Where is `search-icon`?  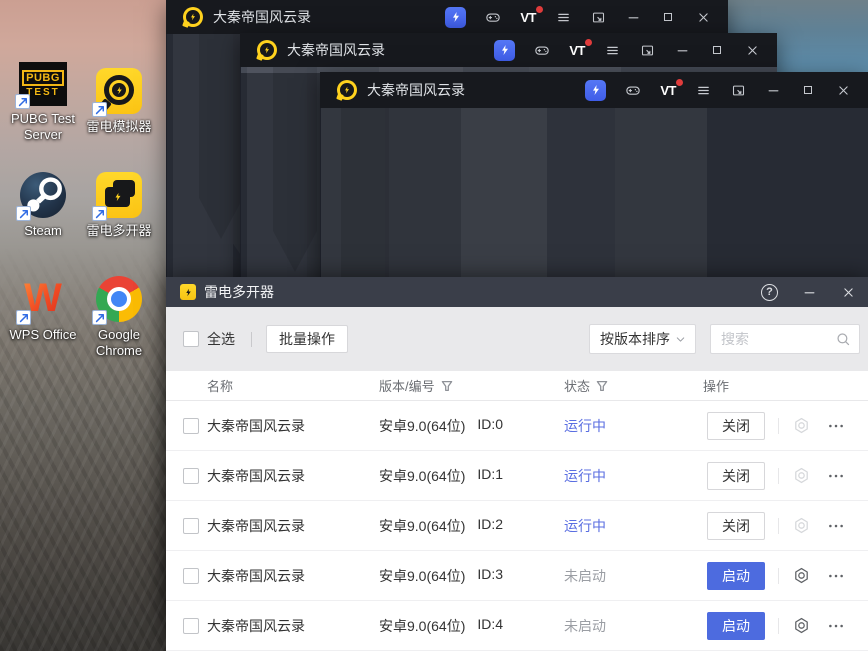
search-icon is located at coordinates (843, 339).